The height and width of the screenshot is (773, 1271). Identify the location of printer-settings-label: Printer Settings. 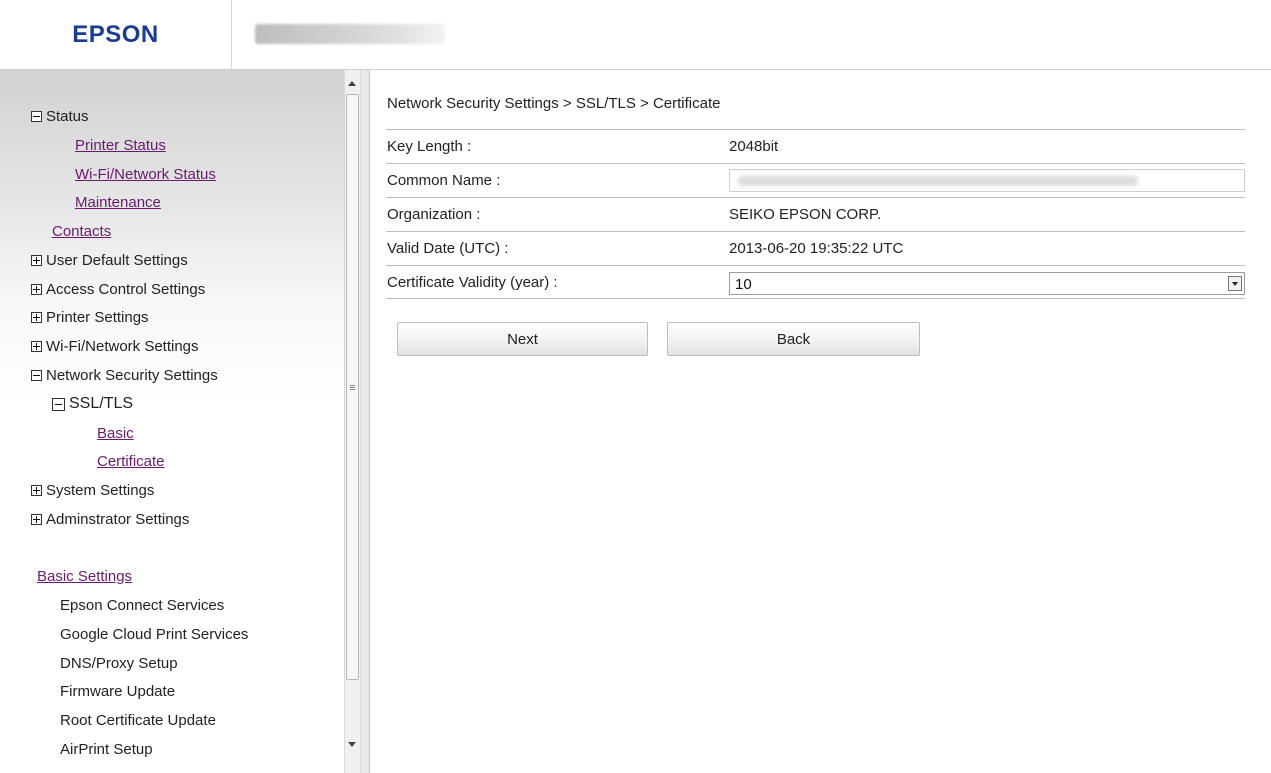
(97, 317).